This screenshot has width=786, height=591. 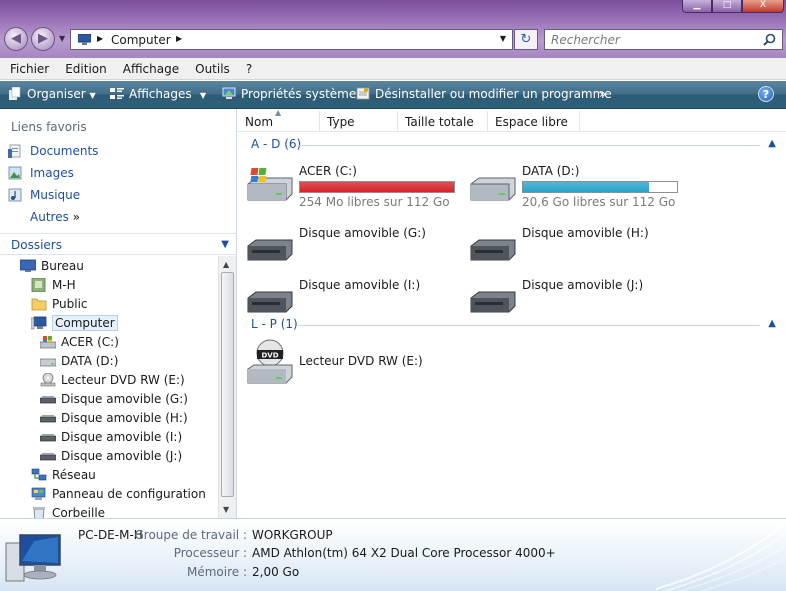 I want to click on system-drive-icon, so click(x=270, y=184).